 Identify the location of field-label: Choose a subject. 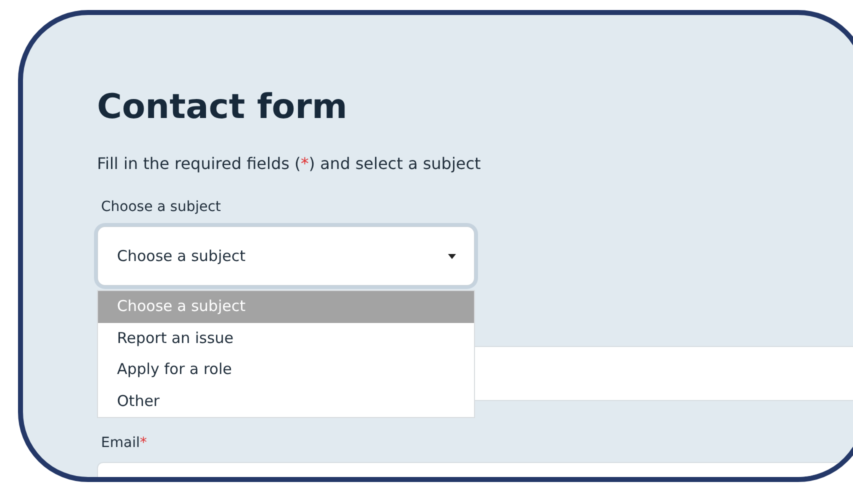
(161, 207).